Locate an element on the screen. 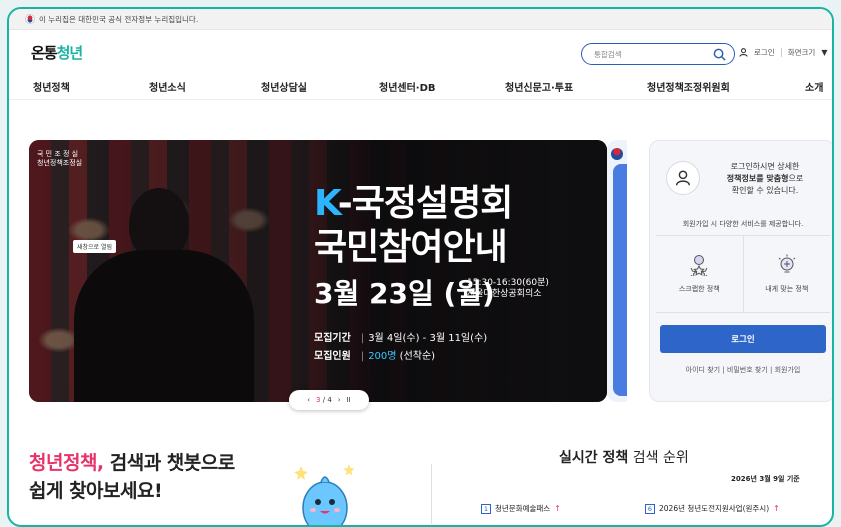  site-logo: 온통청년 is located at coordinates (57, 52).